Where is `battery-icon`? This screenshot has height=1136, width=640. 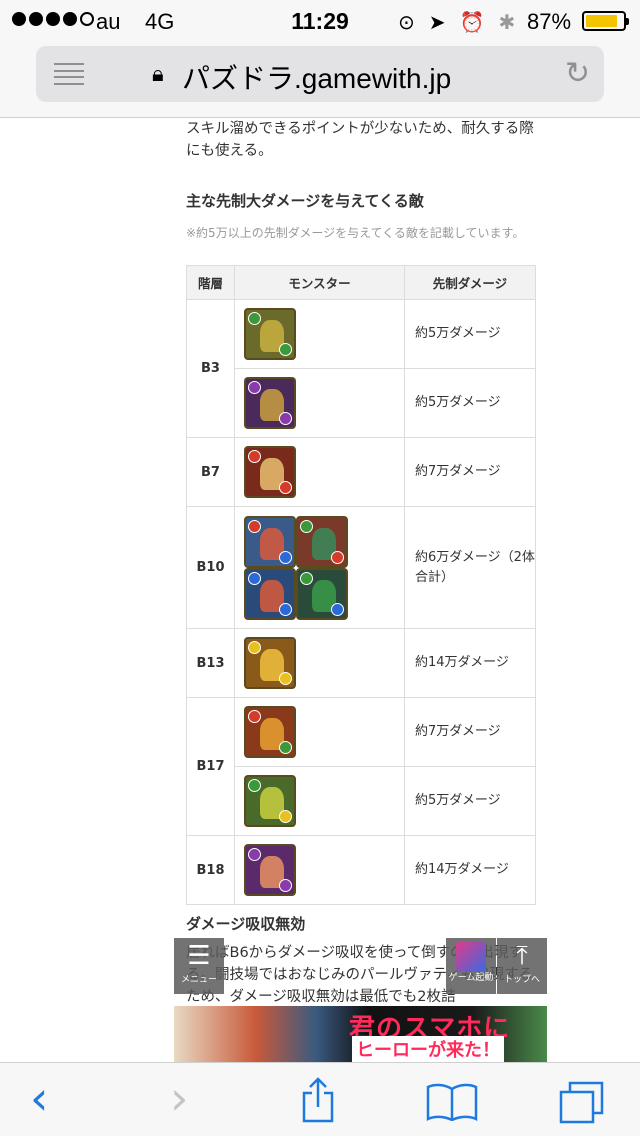
battery-icon is located at coordinates (605, 21).